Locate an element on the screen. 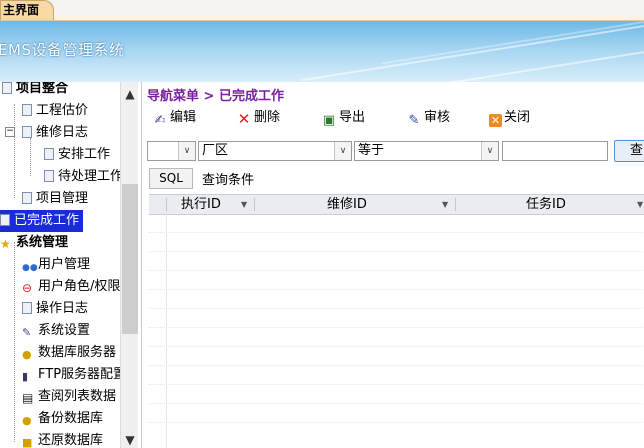 Image resolution: width=644 pixels, height=448 pixels. tree-item-lookup-list-data: ▤ 查阅列表数据 is located at coordinates (69, 397).